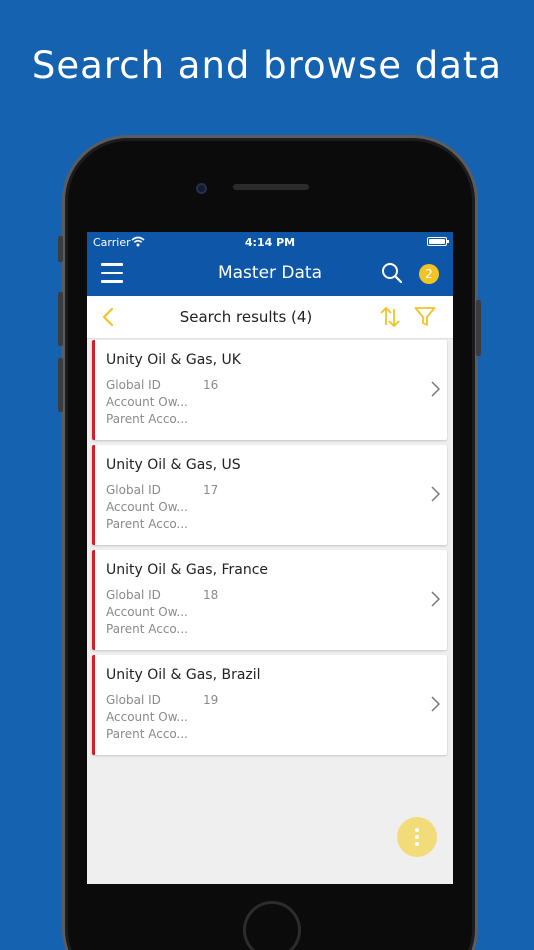  Describe the element at coordinates (173, 465) in the screenshot. I see `result-title: Unity Oil & Gas, US` at that location.